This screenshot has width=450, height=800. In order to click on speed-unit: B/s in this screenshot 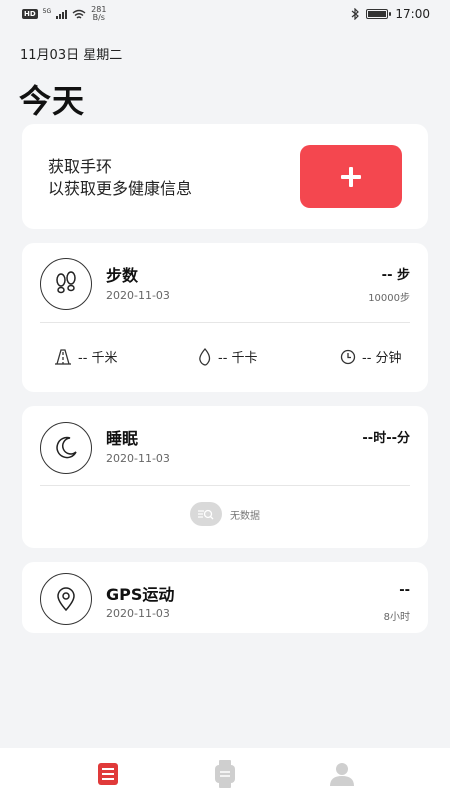, I will do `click(98, 17)`.